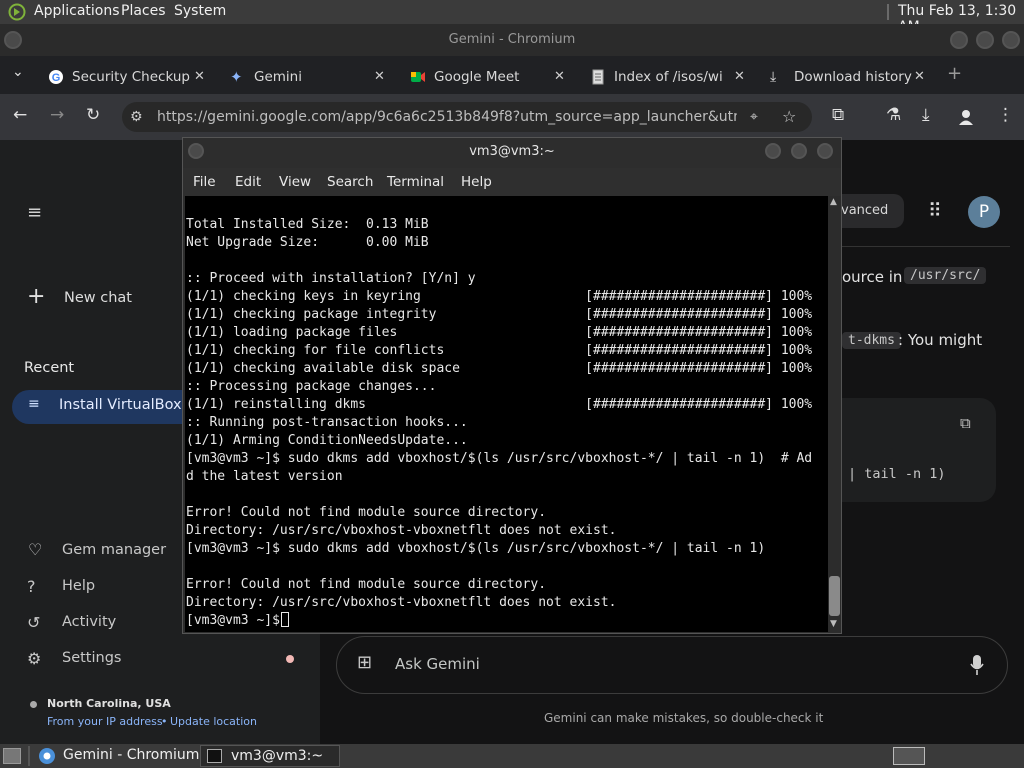  I want to click on tab-google-meet: Google Meet ✕, so click(490, 77).